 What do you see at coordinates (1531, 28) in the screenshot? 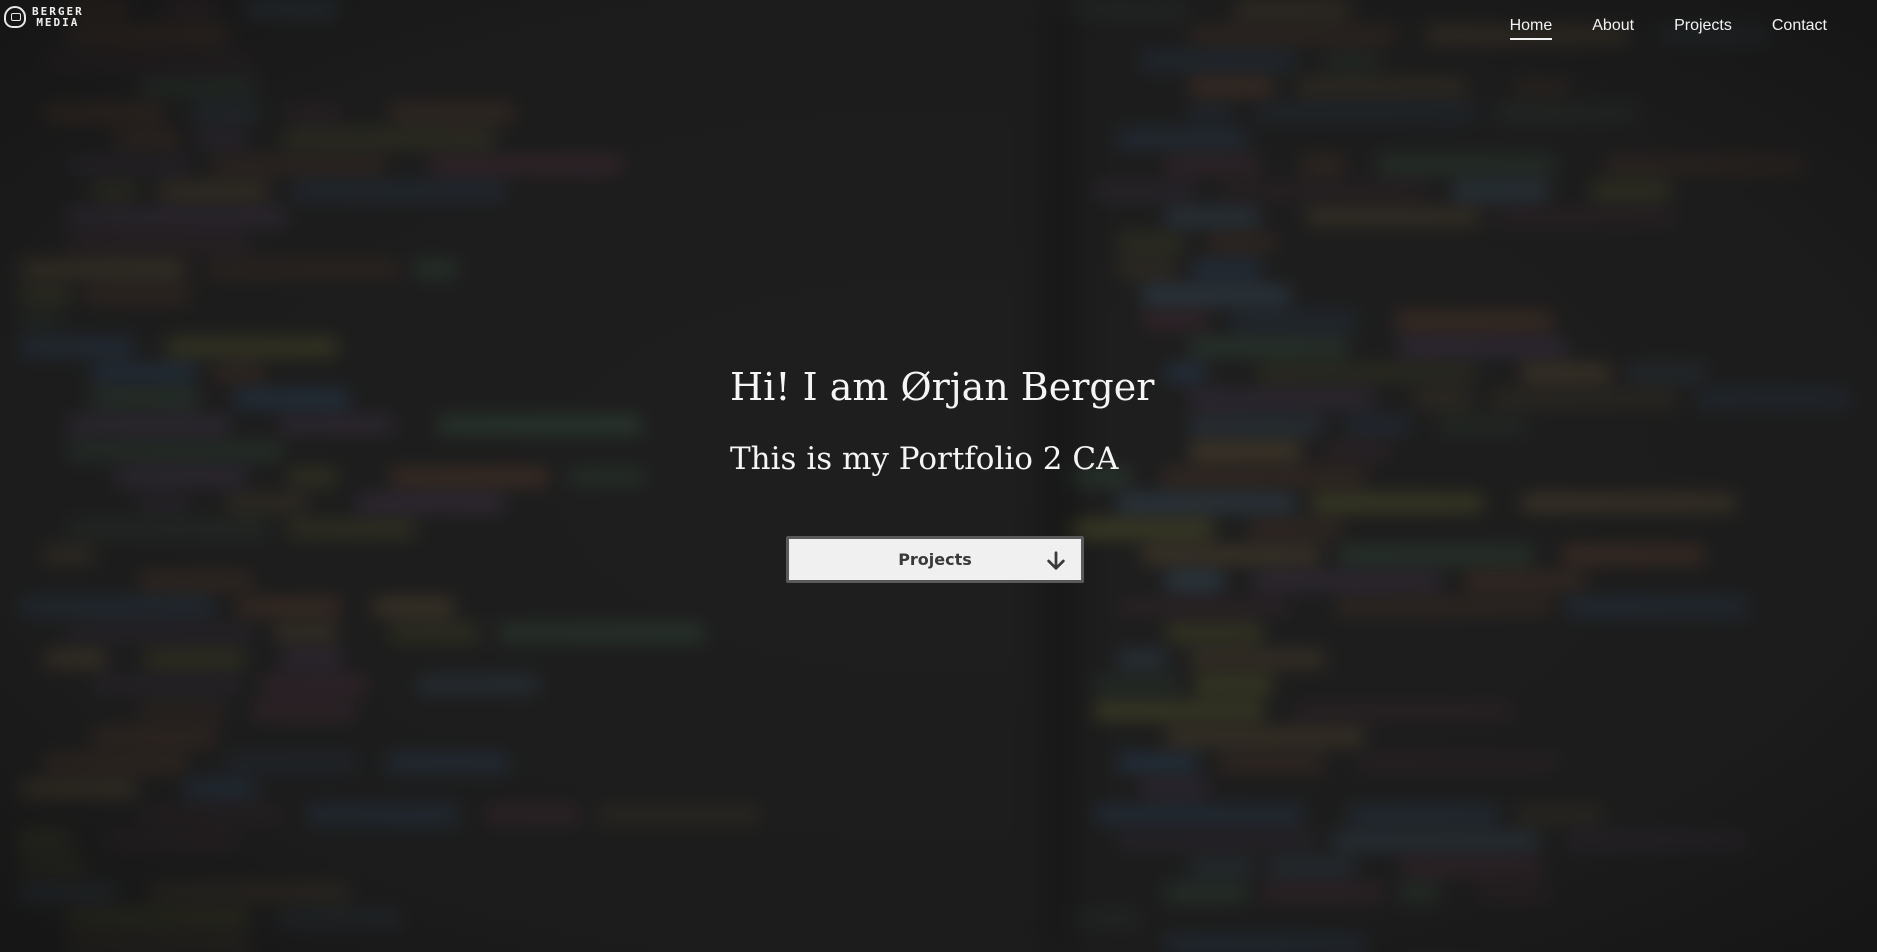
I see `nav-home: Home` at bounding box center [1531, 28].